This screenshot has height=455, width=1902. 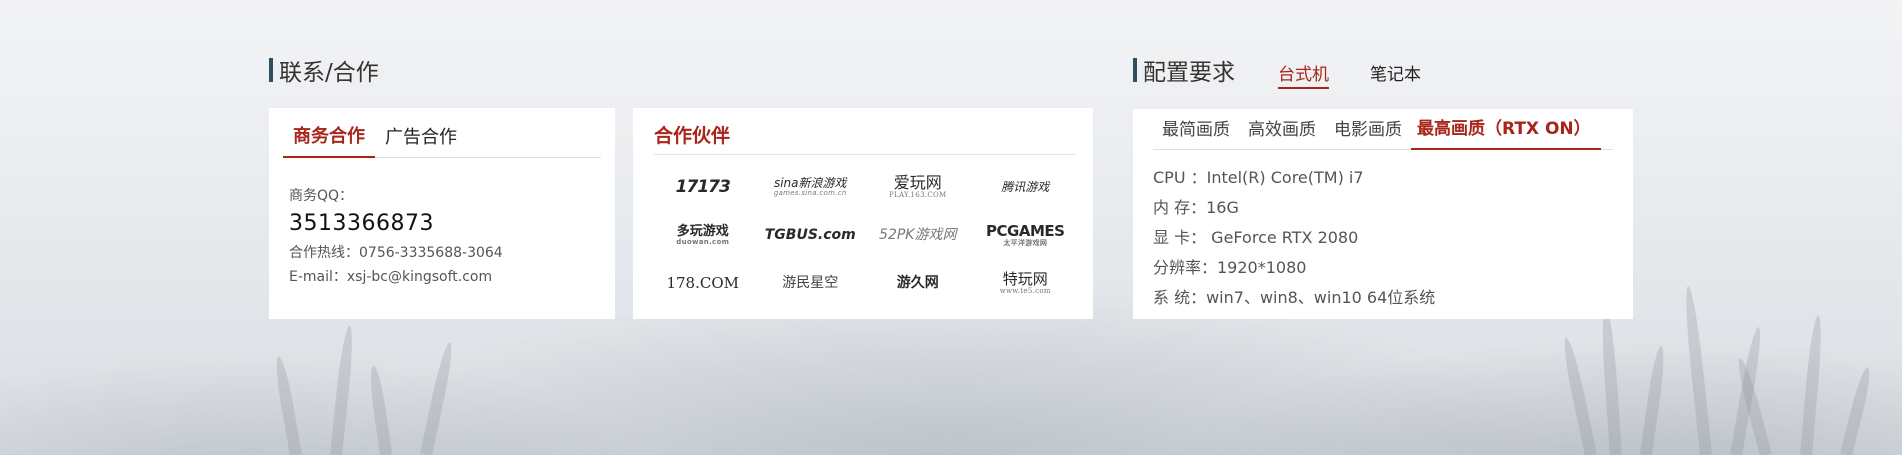 I want to click on tab-ad-cooperation: 广告合作, so click(x=421, y=140).